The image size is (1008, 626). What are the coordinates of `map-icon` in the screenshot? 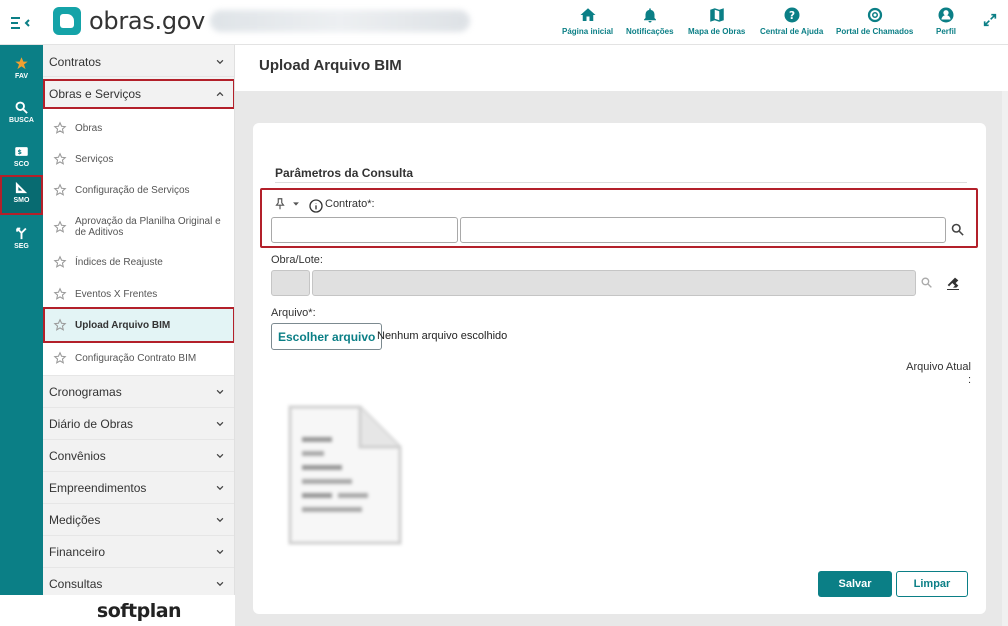 It's located at (716, 15).